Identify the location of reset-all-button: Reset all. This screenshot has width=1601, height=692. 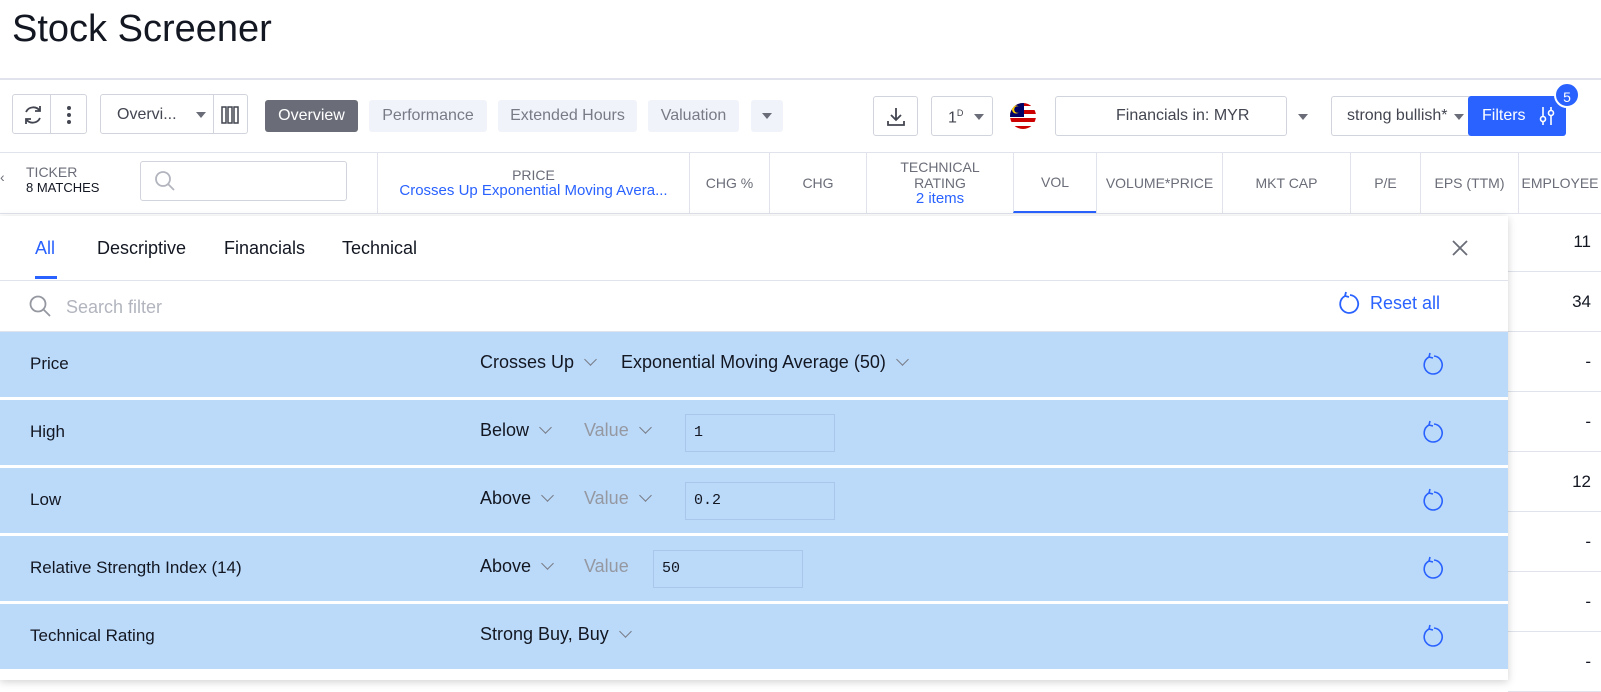
(1390, 302).